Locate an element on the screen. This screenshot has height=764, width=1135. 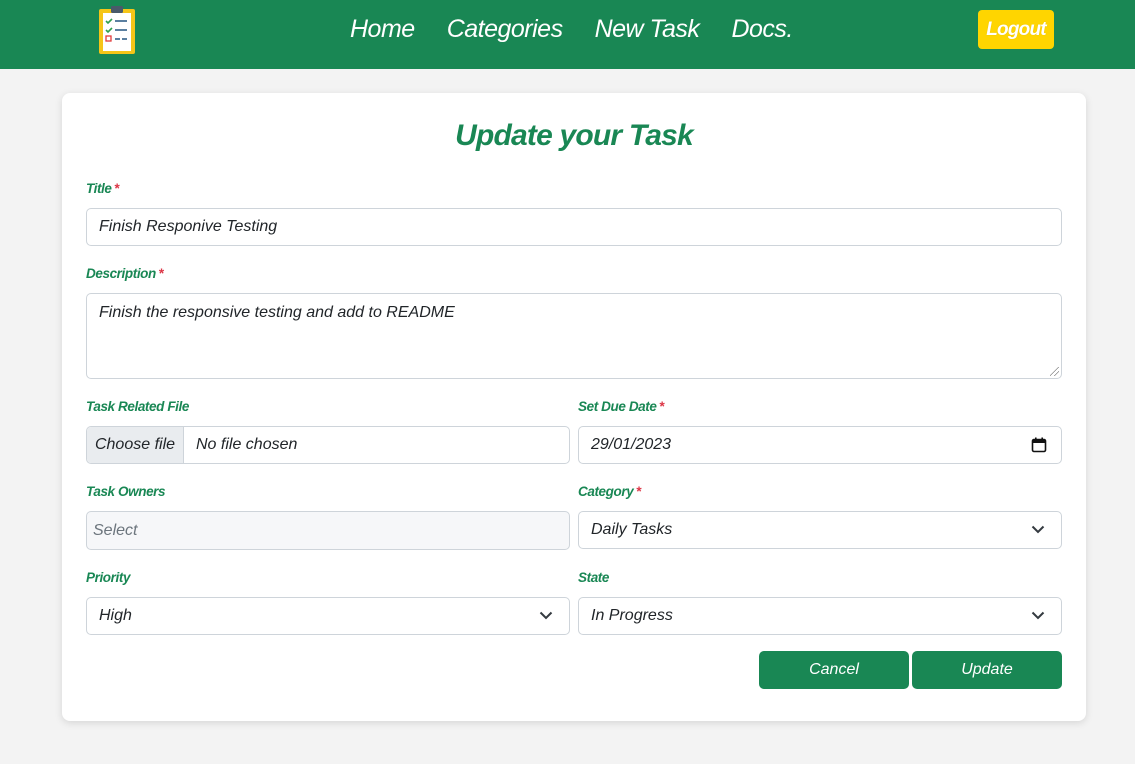
category-select: Daily Tasks is located at coordinates (820, 530).